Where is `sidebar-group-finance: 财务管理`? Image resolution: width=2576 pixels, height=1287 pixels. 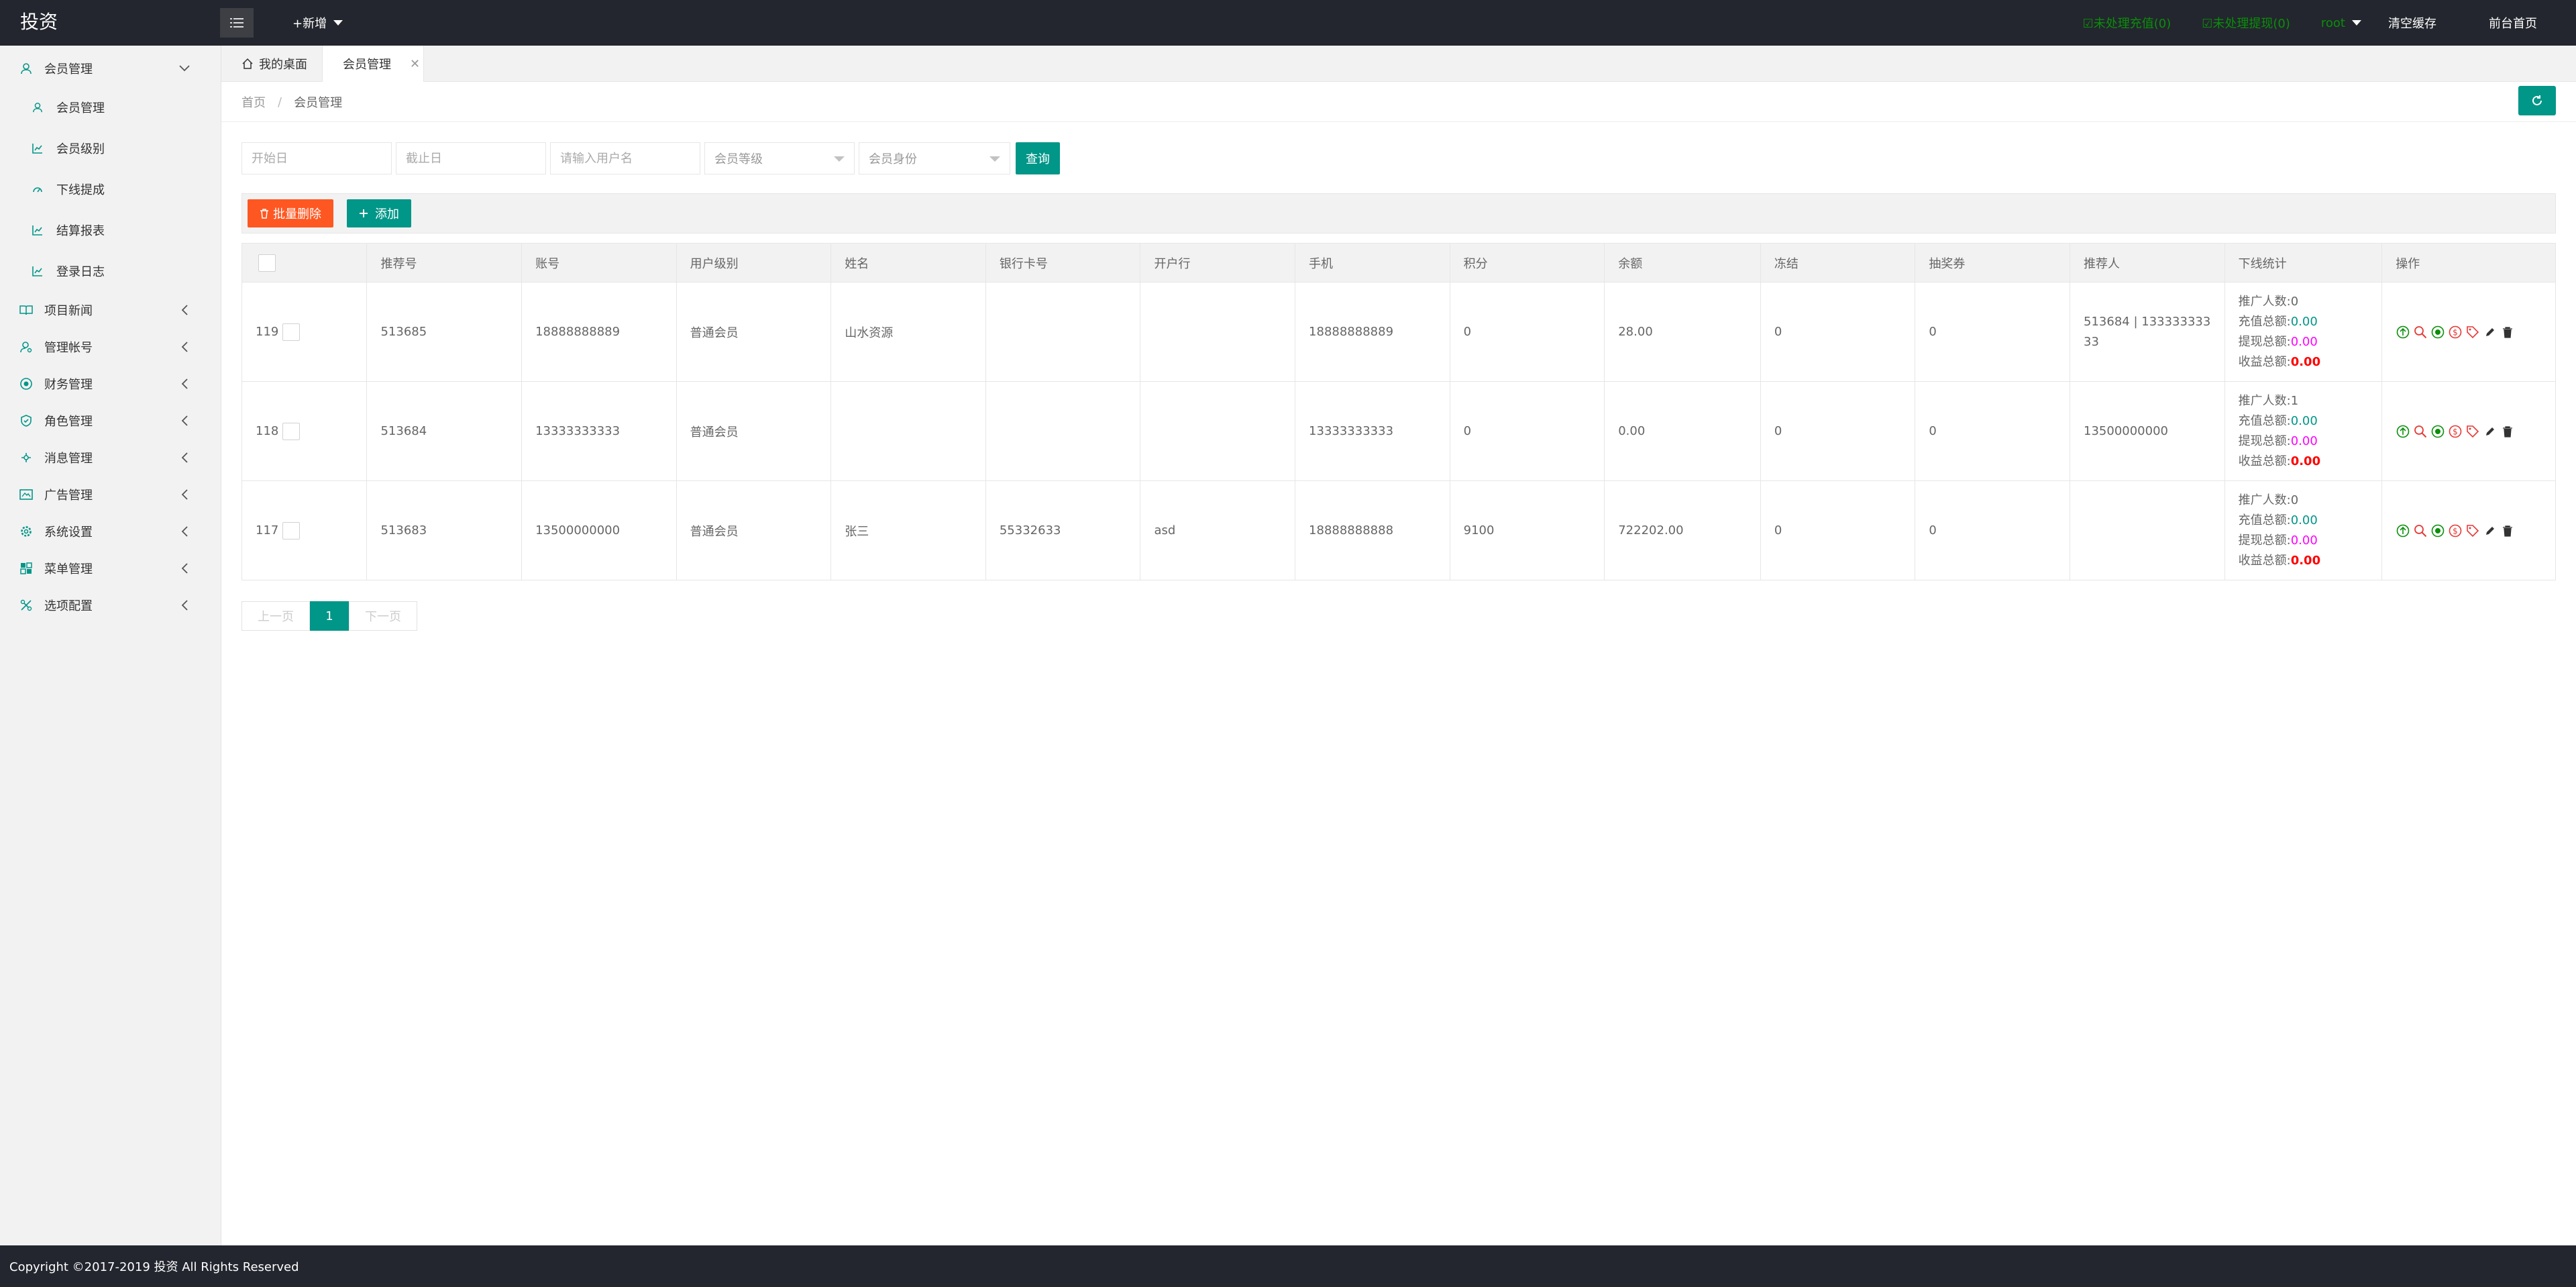
sidebar-group-finance: 财务管理 is located at coordinates (110, 383).